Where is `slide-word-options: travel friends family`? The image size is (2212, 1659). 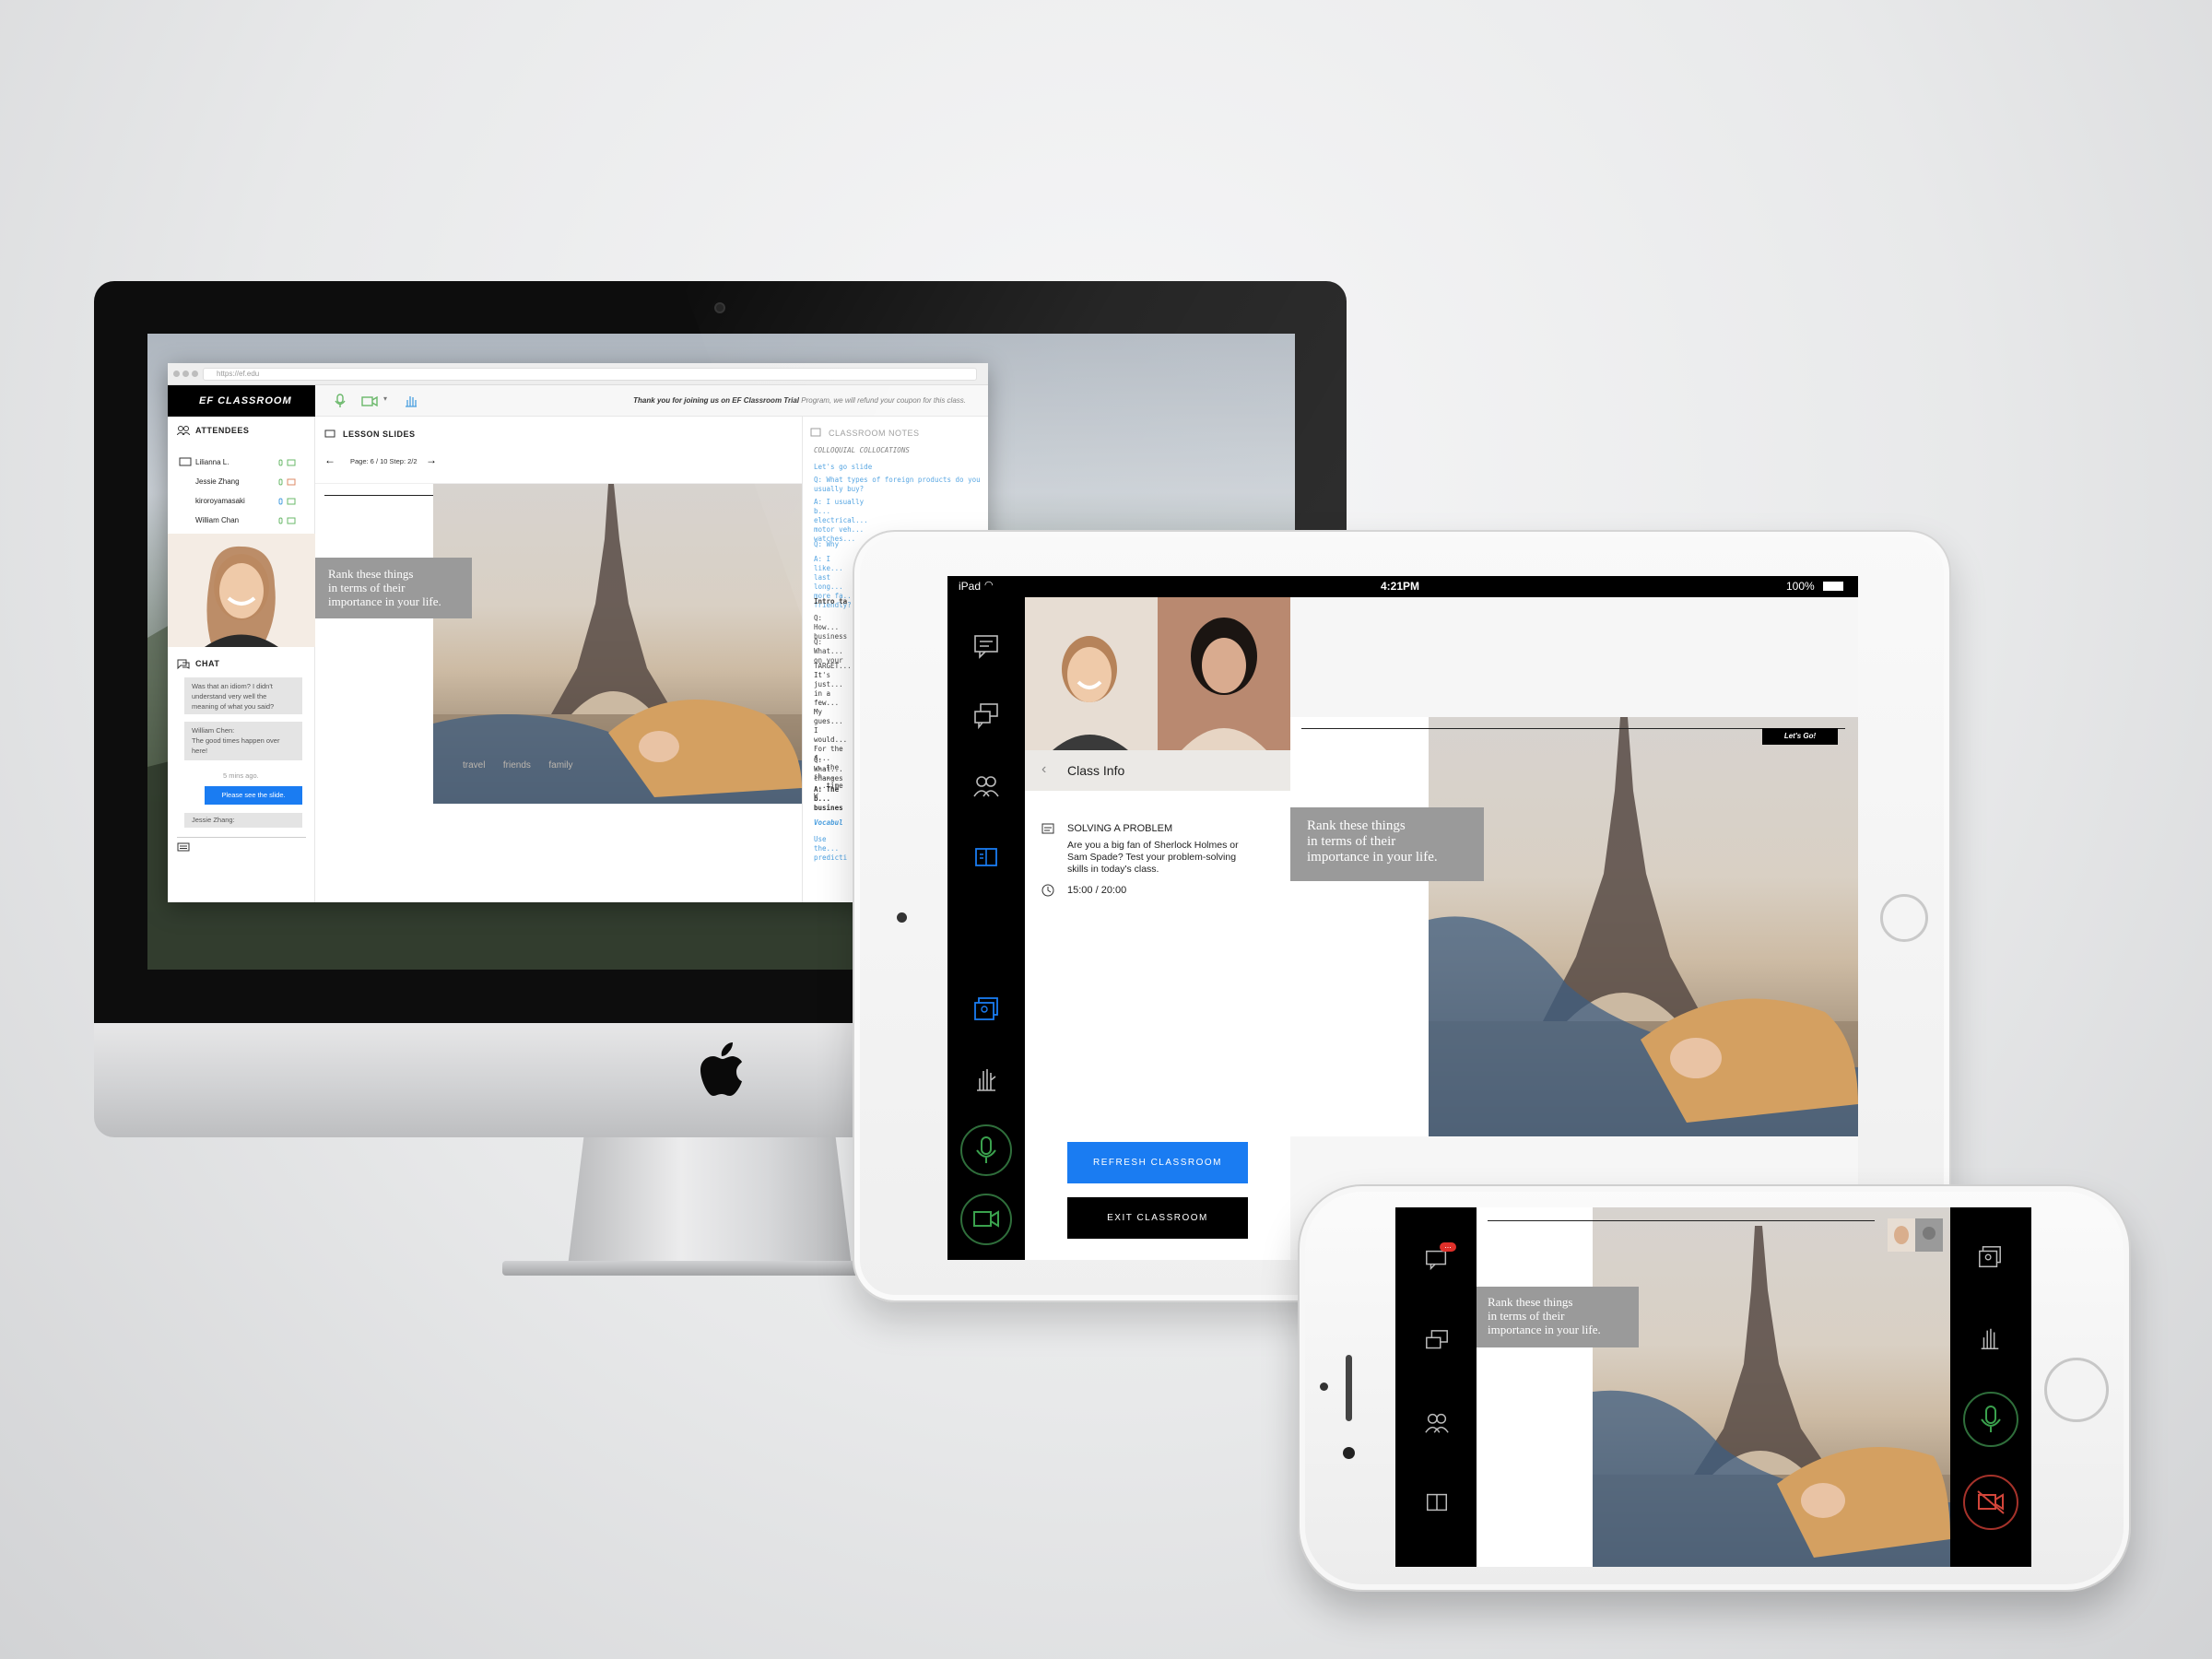 slide-word-options: travel friends family is located at coordinates (518, 765).